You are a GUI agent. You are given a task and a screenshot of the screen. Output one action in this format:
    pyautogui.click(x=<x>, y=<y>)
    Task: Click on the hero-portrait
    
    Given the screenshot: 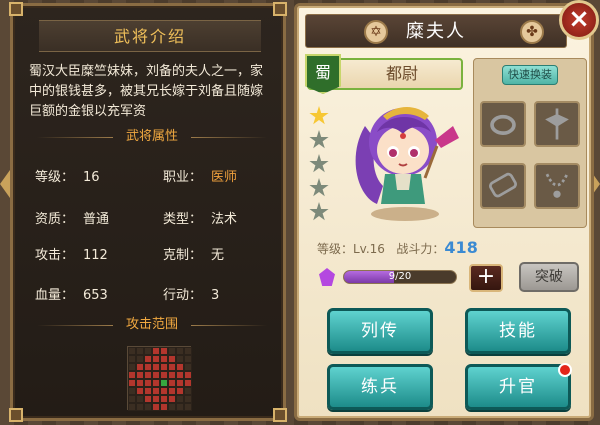 What is the action you would take?
    pyautogui.click(x=407, y=164)
    